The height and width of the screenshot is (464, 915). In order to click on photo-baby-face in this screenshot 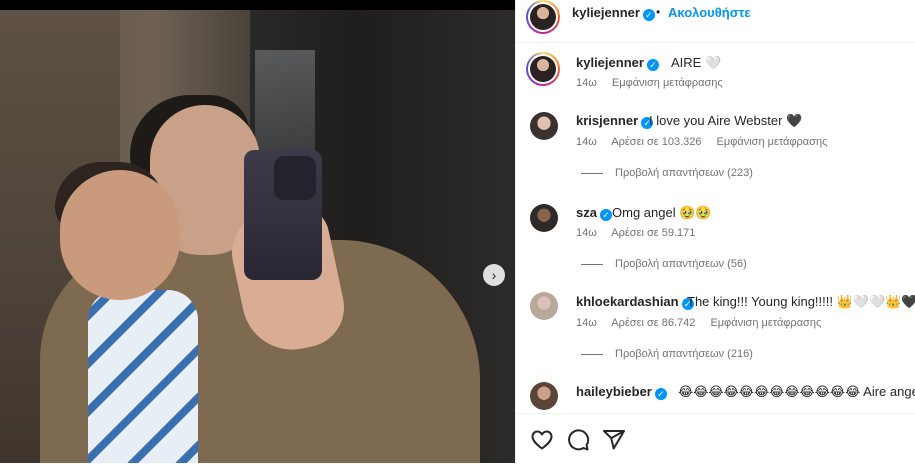, I will do `click(120, 235)`.